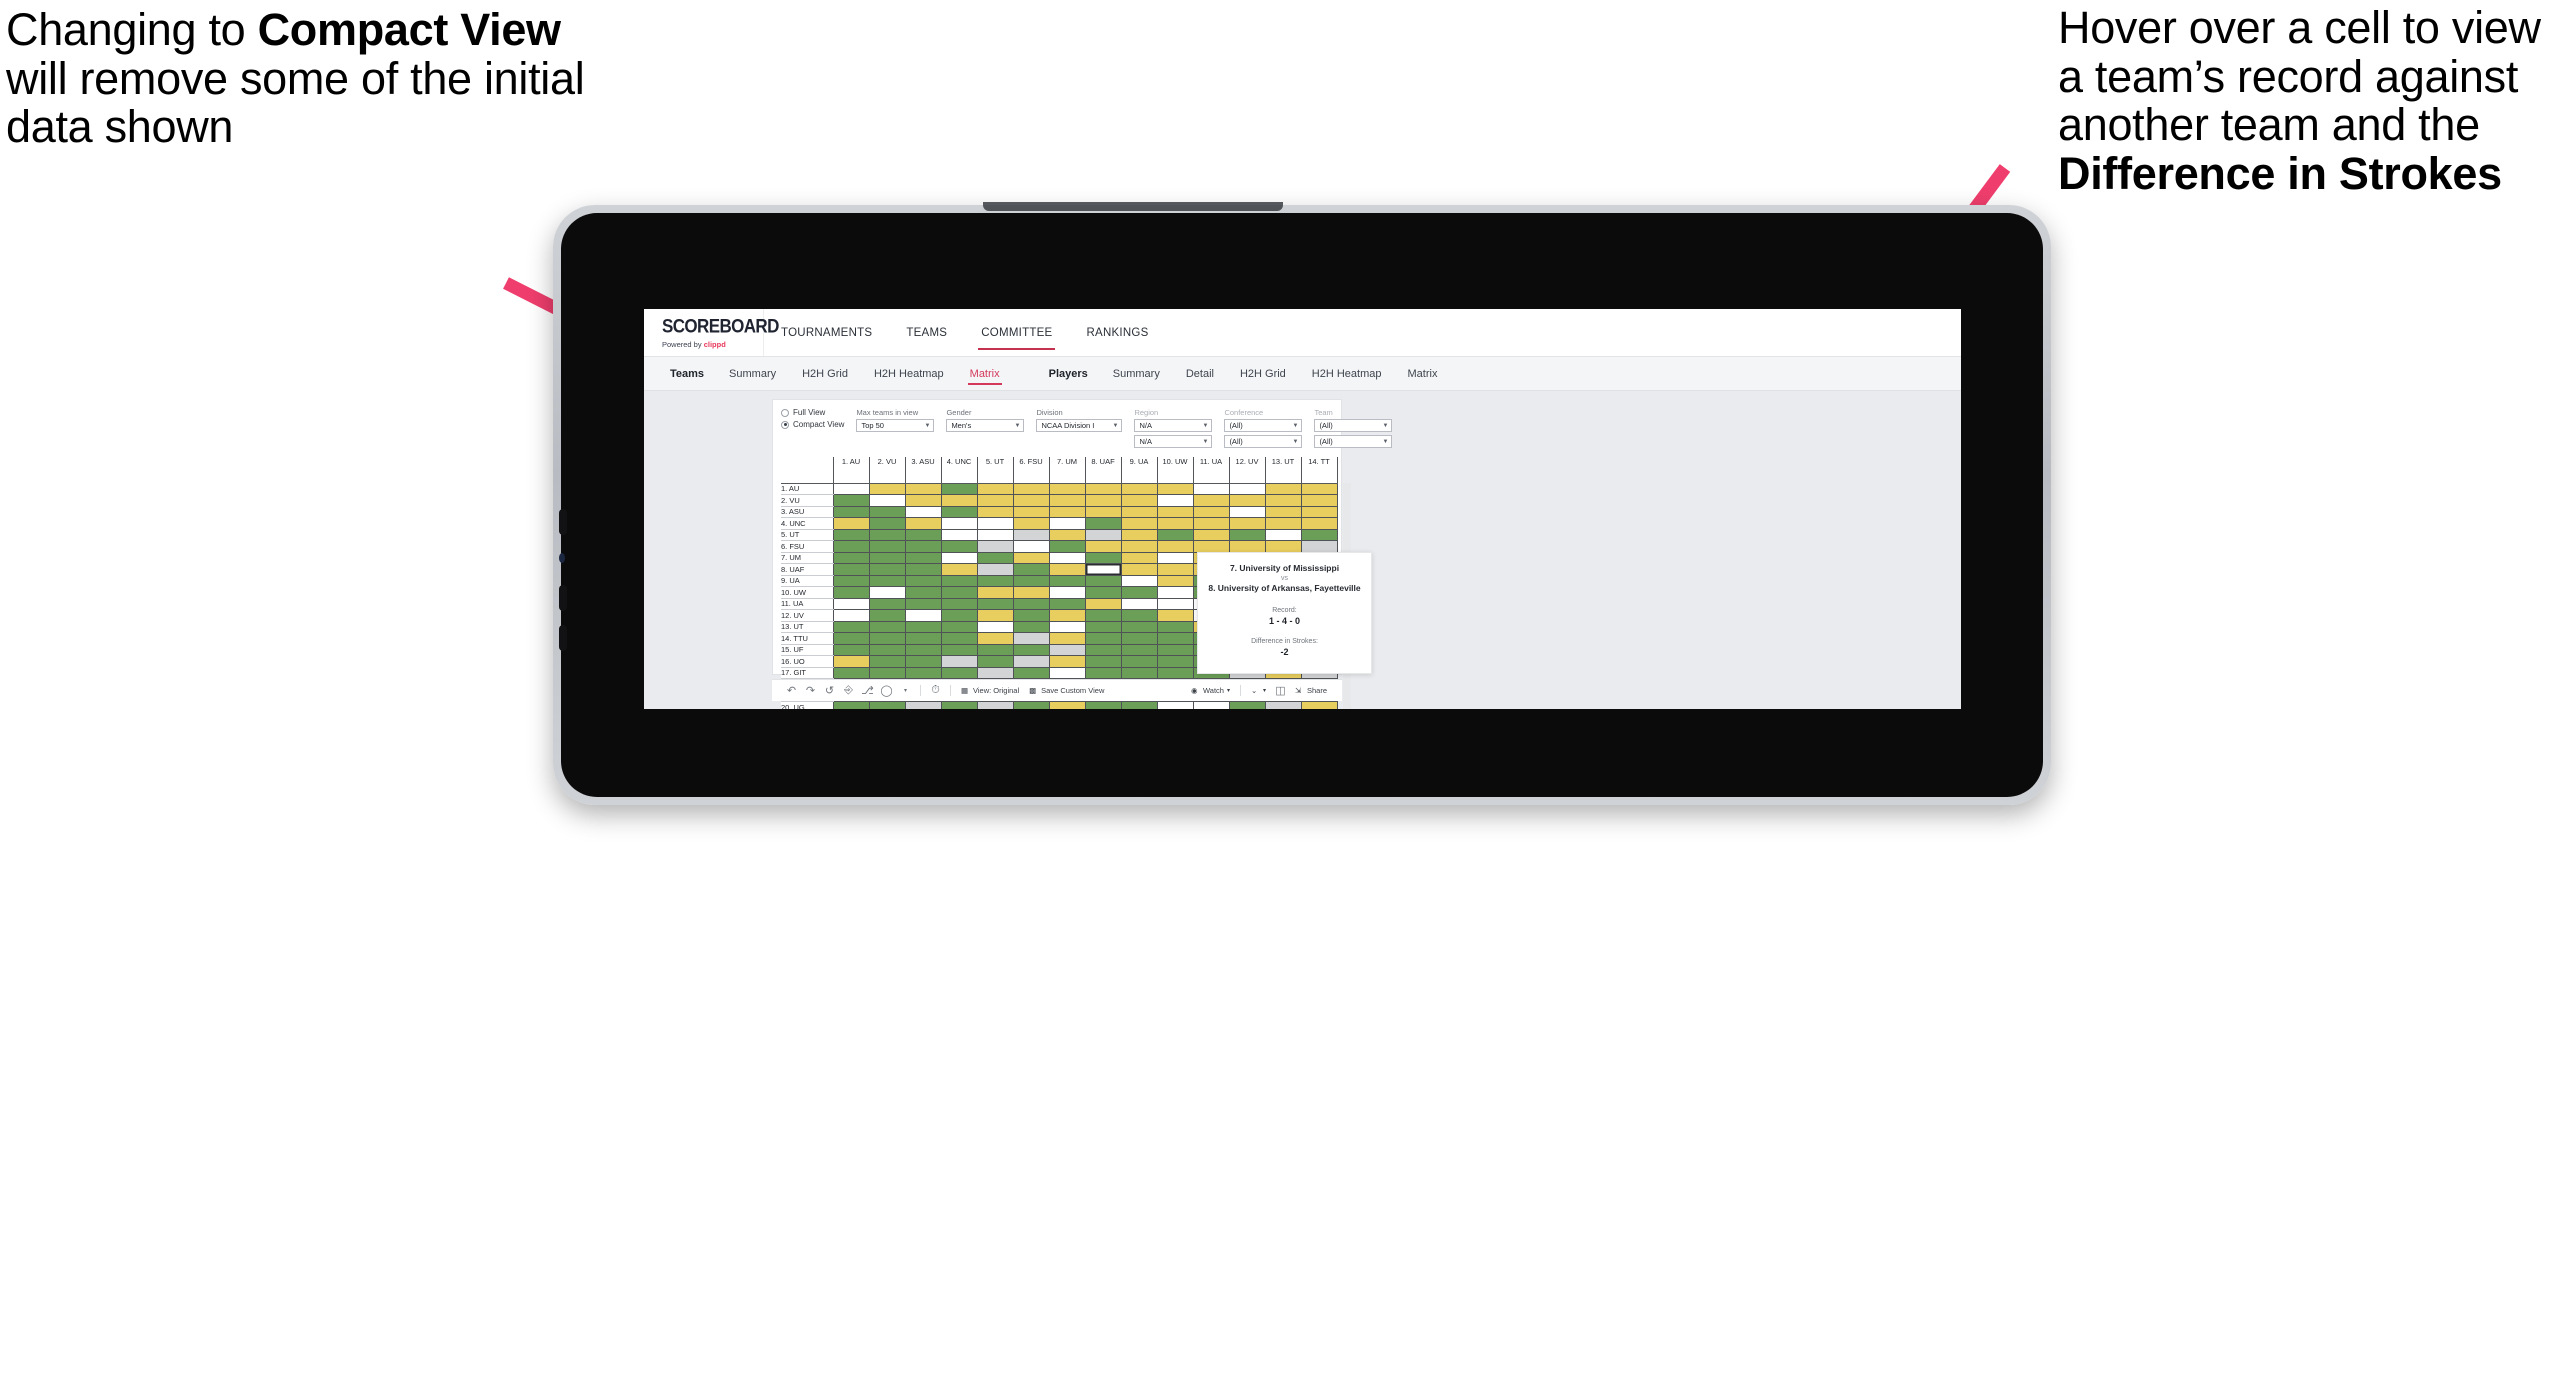 Image resolution: width=2565 pixels, height=1380 pixels. What do you see at coordinates (926, 332) in the screenshot?
I see `nav-item-teams: TEAMS` at bounding box center [926, 332].